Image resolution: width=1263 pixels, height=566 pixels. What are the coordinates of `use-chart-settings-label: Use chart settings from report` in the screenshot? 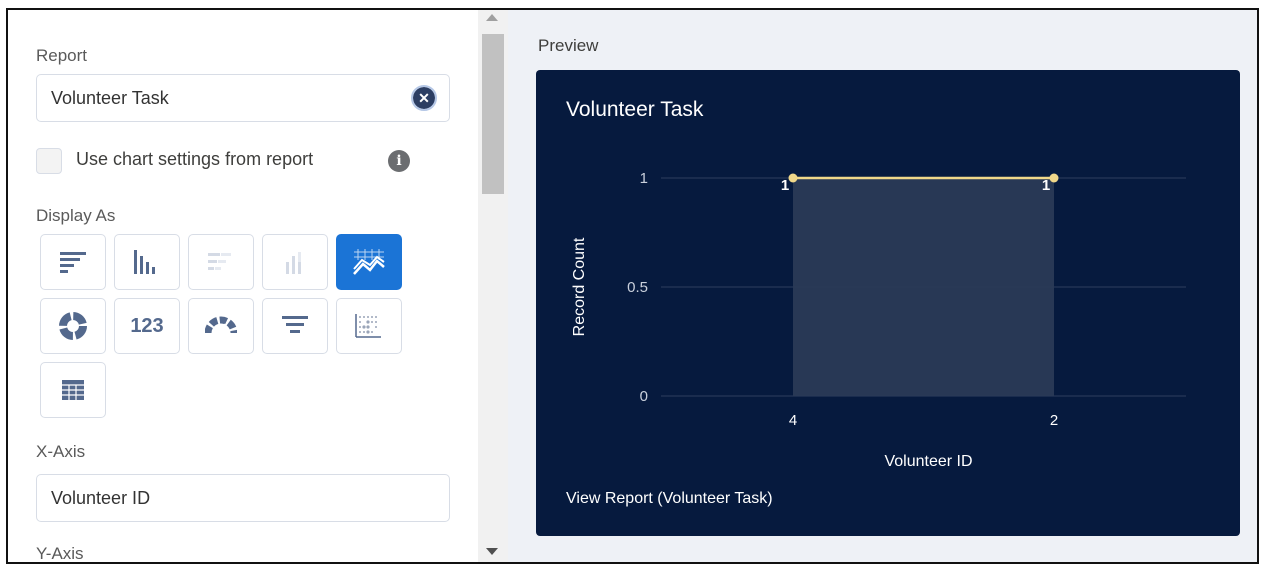 It's located at (195, 159).